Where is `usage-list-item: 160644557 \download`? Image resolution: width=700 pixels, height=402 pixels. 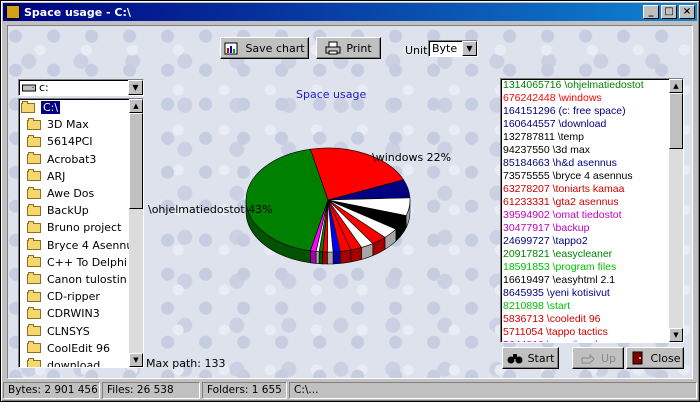
usage-list-item: 160644557 \download is located at coordinates (592, 124).